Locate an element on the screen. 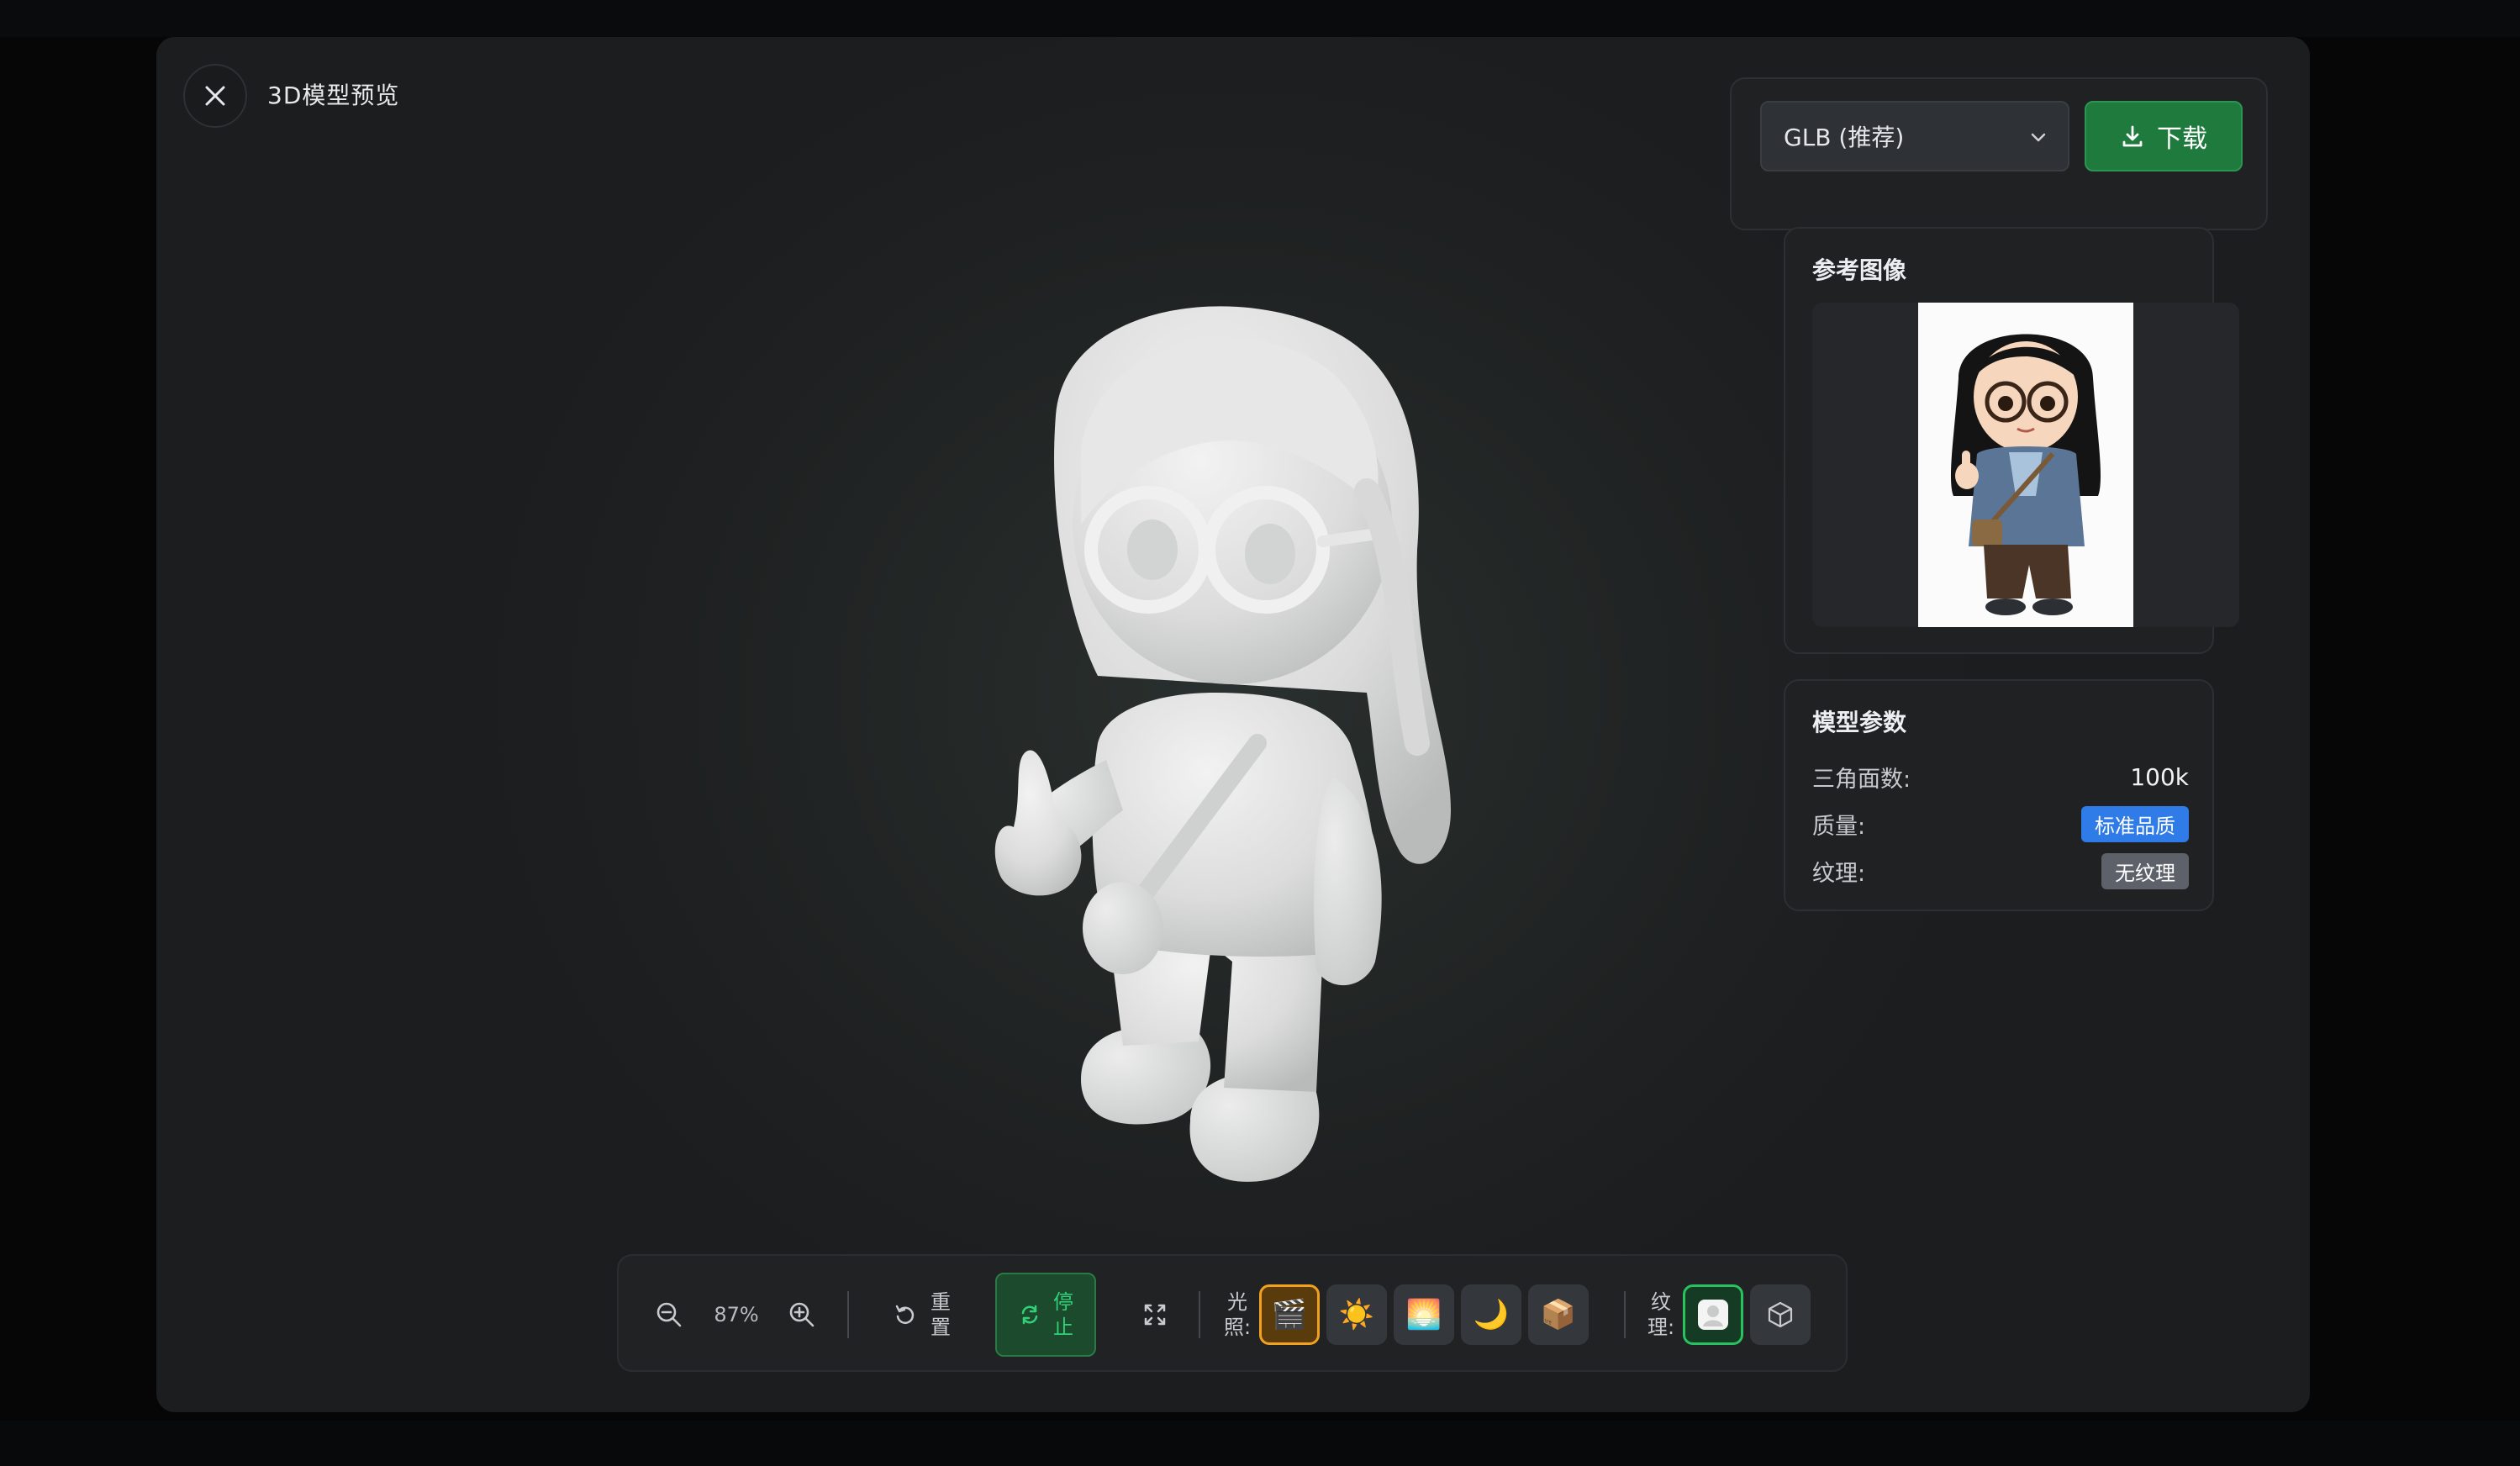 The image size is (2520, 1466). lighting-sunlight-button: ☀️ is located at coordinates (1356, 1314).